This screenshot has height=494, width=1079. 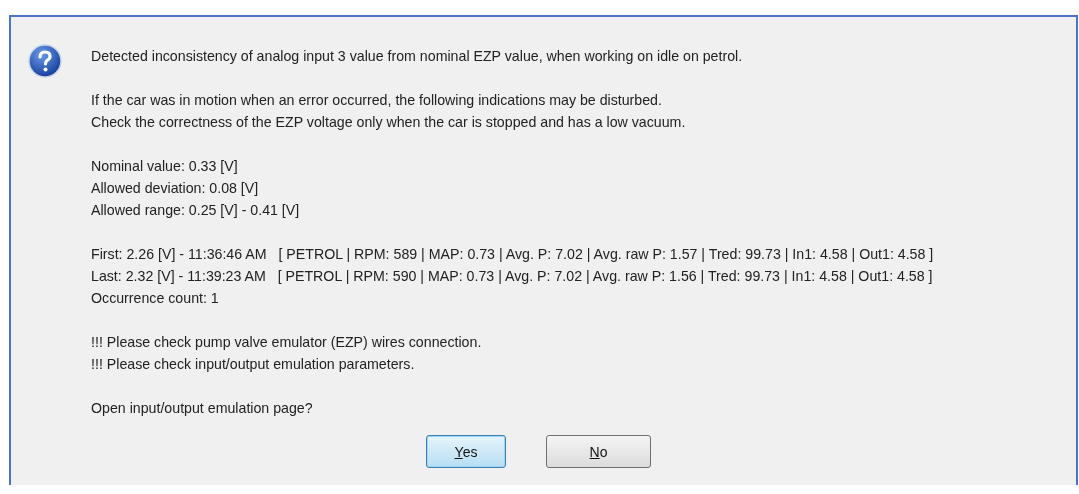 What do you see at coordinates (512, 254) in the screenshot?
I see `message-text: First: 2.26 [V] - 11:36:46 AM [ PETROL | RPM: 589 | MAP: 0.73 | Avg. P: 7.02 | Avg. raw P: 1.57 | Tred: 99.73 | In1: 4.58 | Out1: 4.58 ]` at bounding box center [512, 254].